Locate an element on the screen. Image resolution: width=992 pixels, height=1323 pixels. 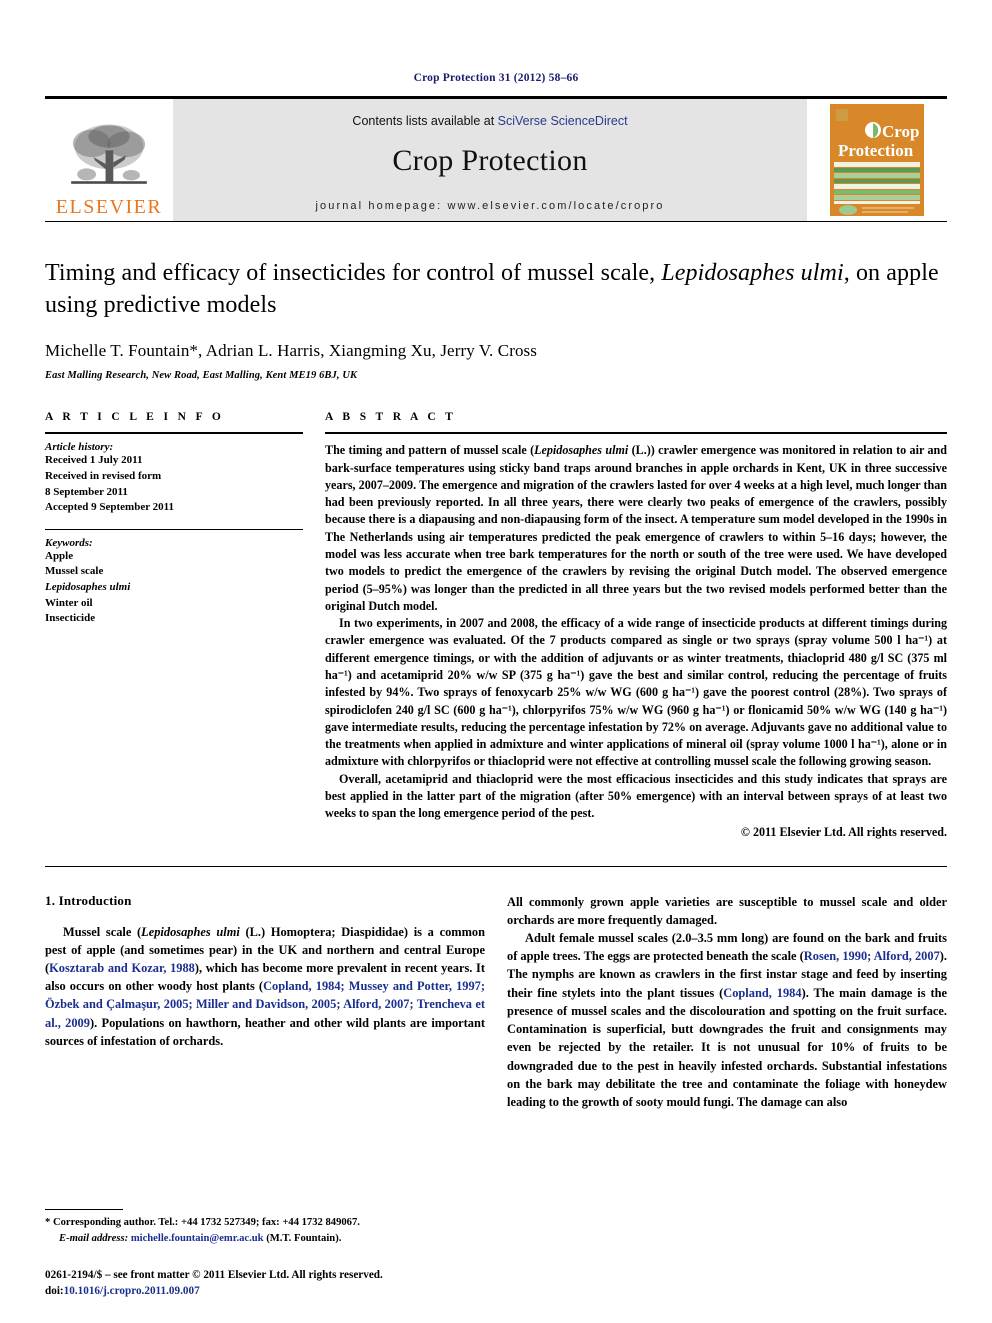
citation-link: Rosen, 1990; Alford, 2007 is located at coordinates (872, 956).